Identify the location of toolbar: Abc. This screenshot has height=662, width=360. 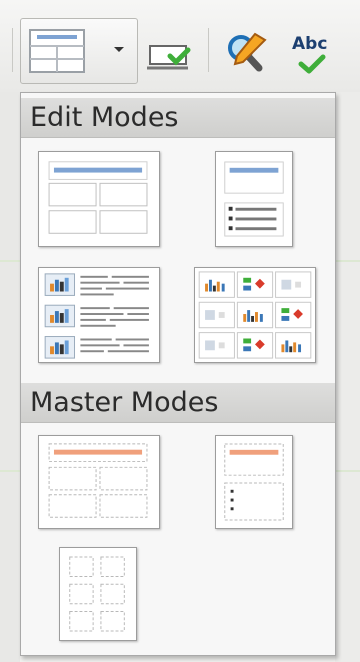
(180, 46).